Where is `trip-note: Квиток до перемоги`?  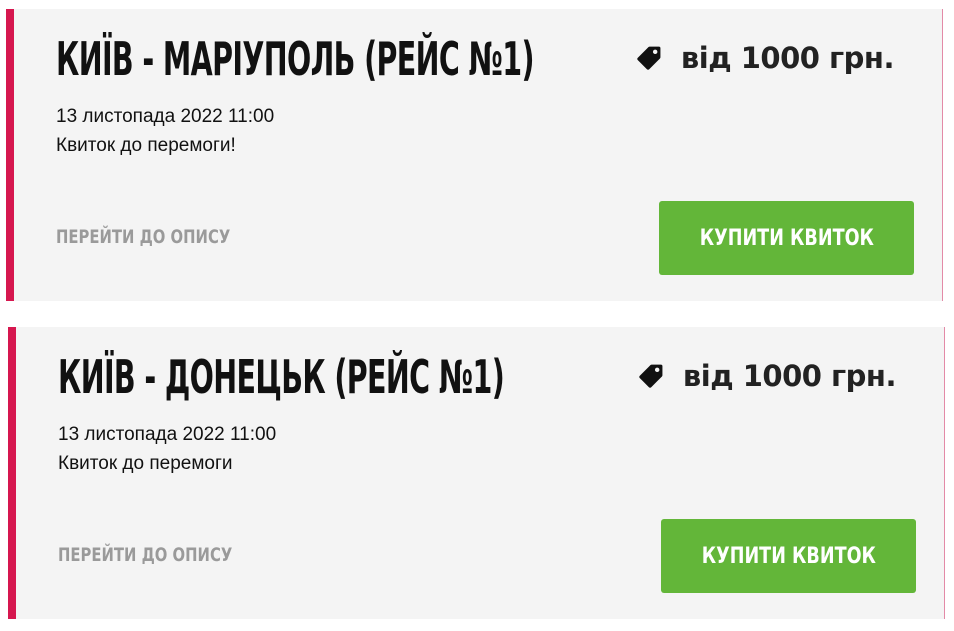
trip-note: Квиток до перемоги is located at coordinates (145, 463).